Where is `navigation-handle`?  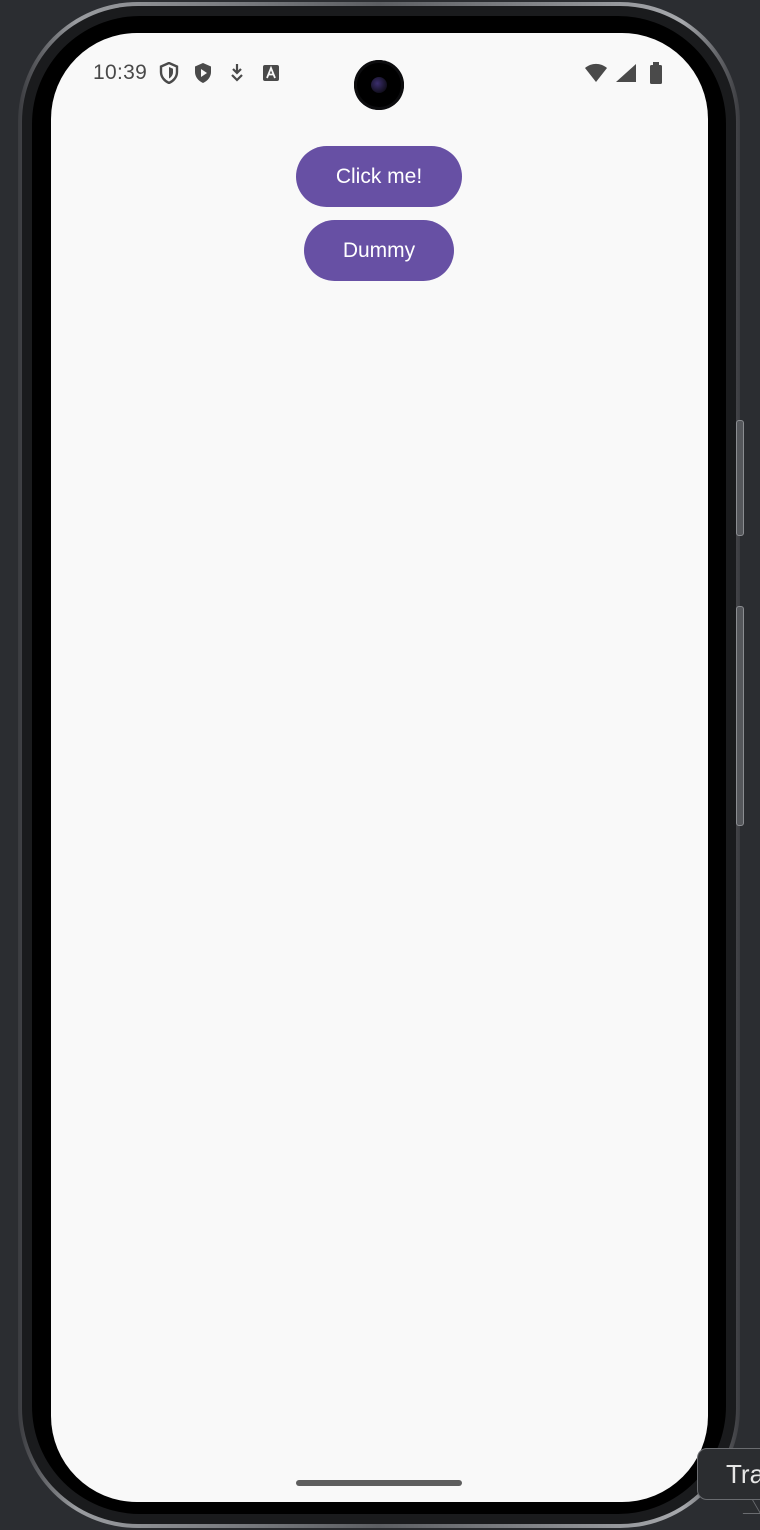
navigation-handle is located at coordinates (379, 1483).